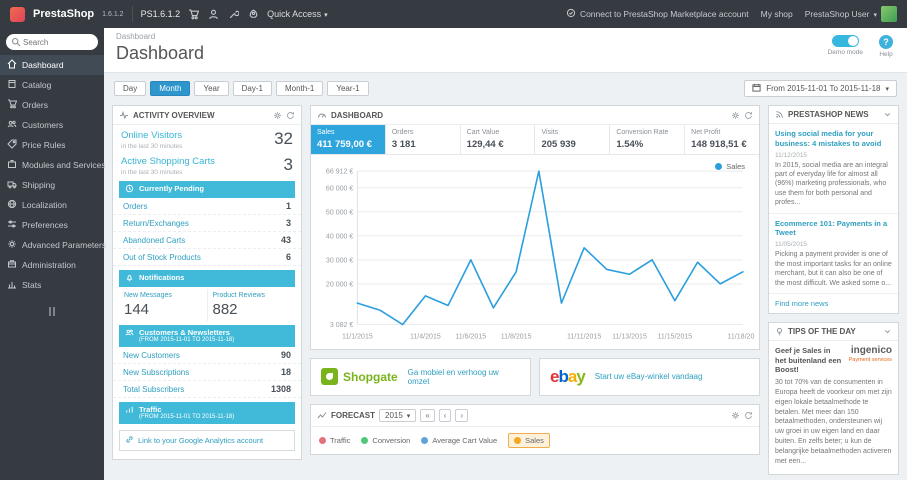 This screenshot has width=907, height=480. Describe the element at coordinates (464, 377) in the screenshot. I see `shopgate-promo-link: Ga mobiel en verhoog uw omzet` at that location.